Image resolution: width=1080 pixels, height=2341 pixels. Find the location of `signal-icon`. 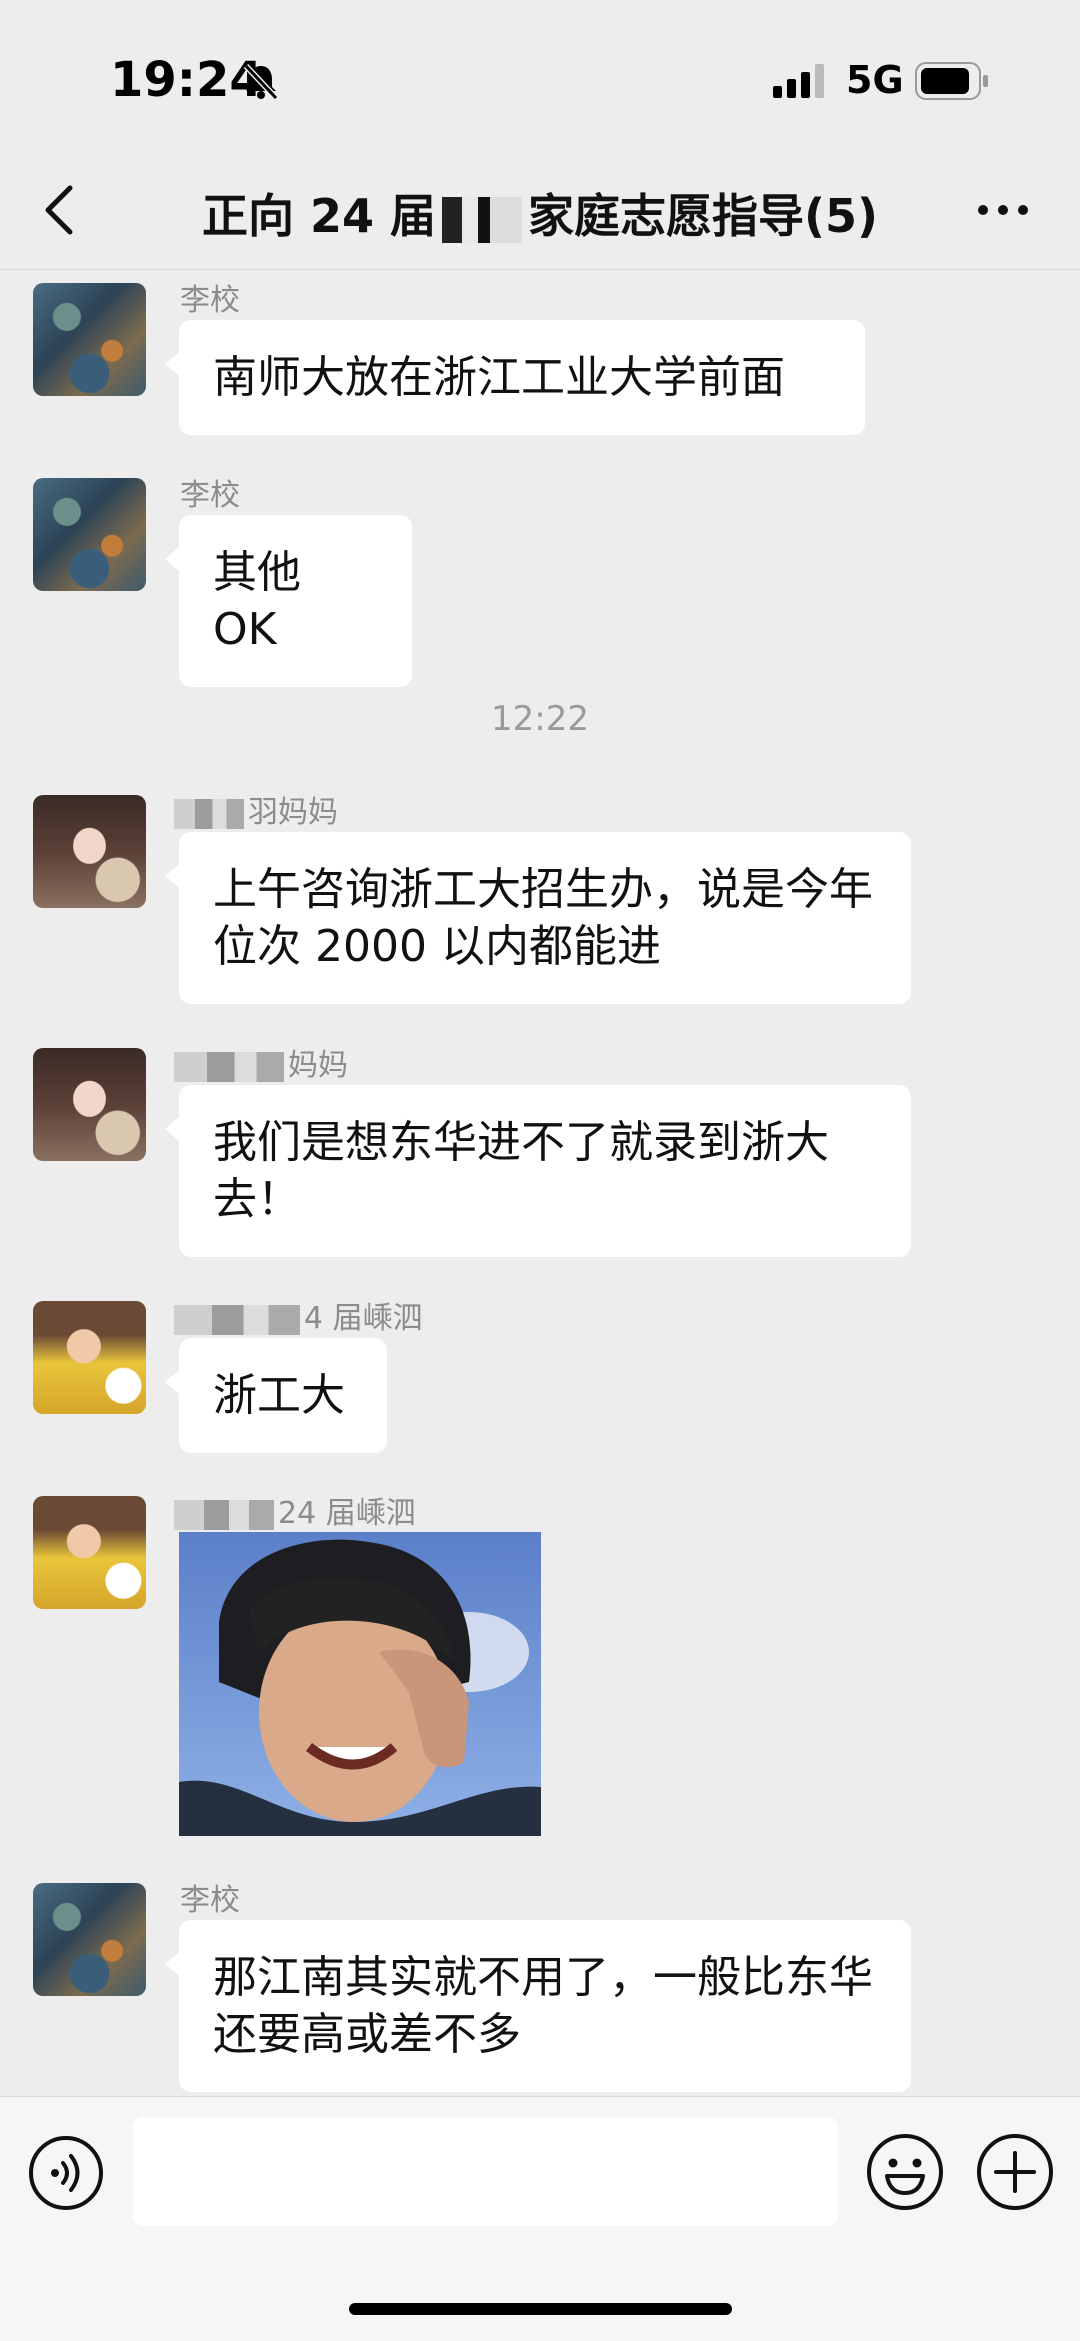

signal-icon is located at coordinates (798, 81).